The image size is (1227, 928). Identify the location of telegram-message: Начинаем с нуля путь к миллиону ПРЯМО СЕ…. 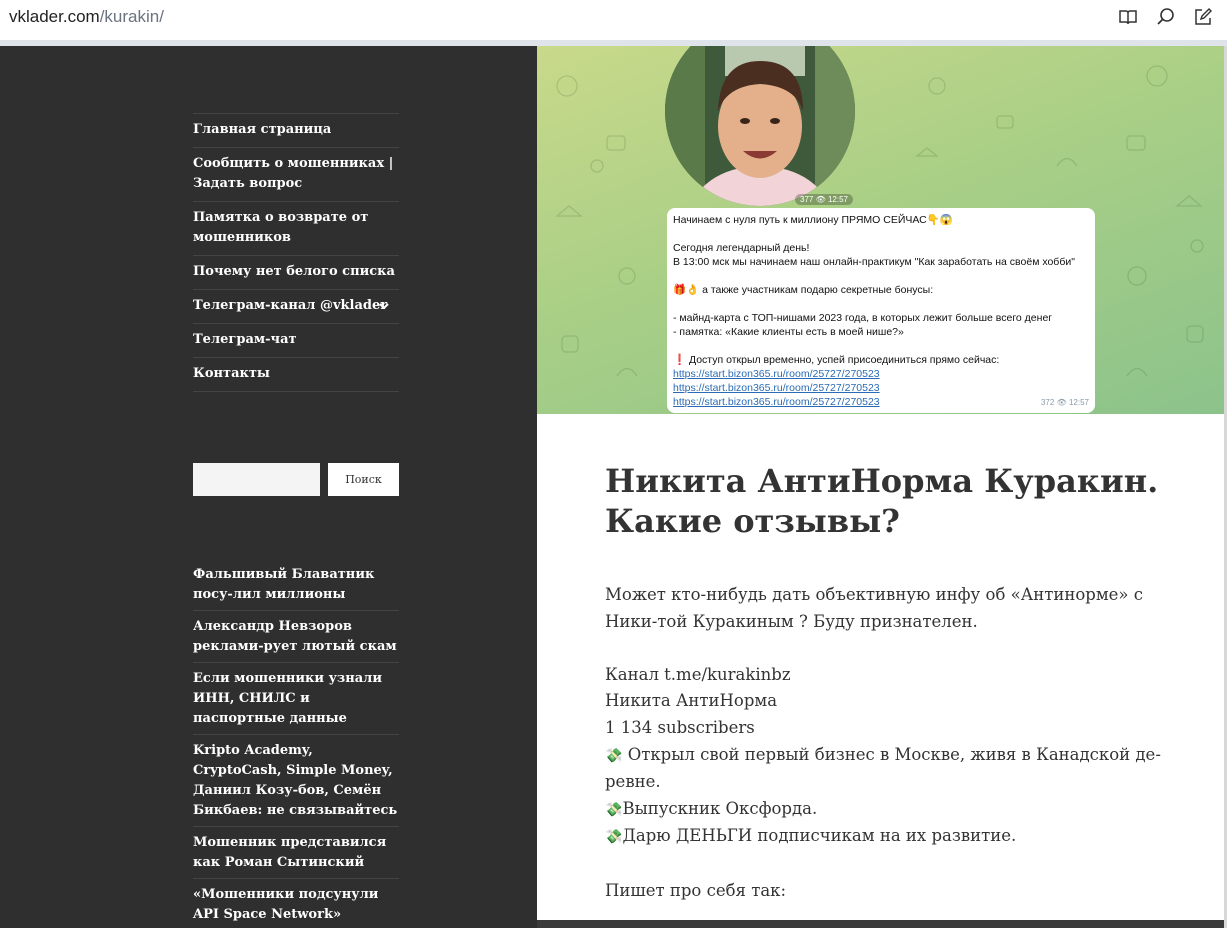
(881, 310).